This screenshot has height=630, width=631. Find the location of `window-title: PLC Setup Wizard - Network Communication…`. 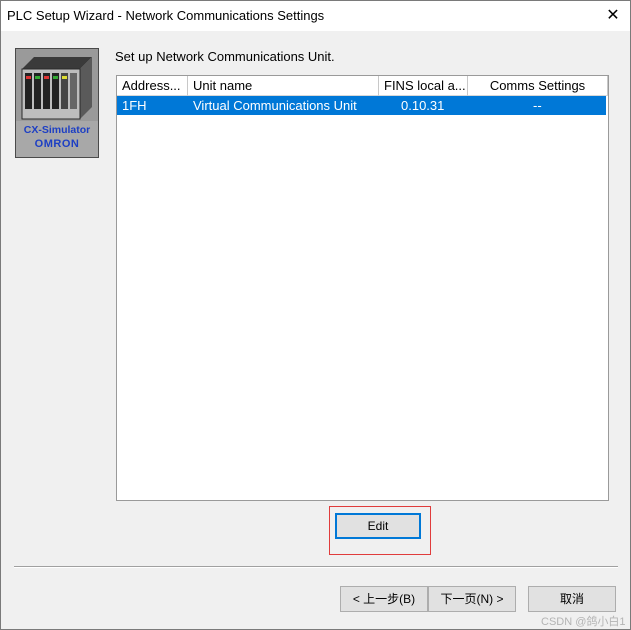

window-title: PLC Setup Wizard - Network Communication… is located at coordinates (166, 15).